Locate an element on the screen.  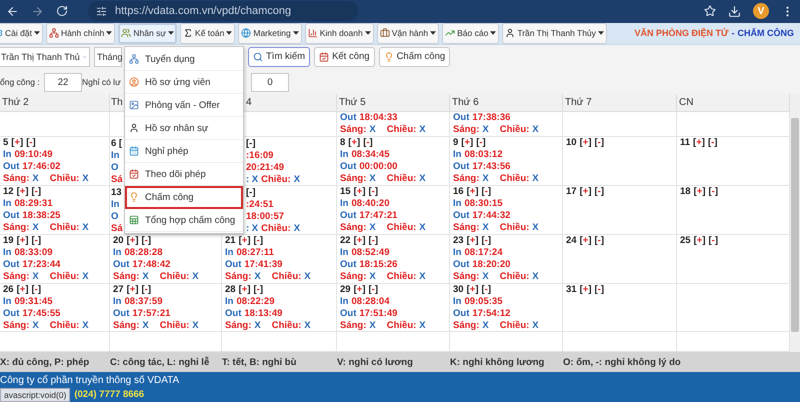
download-icon is located at coordinates (734, 11).